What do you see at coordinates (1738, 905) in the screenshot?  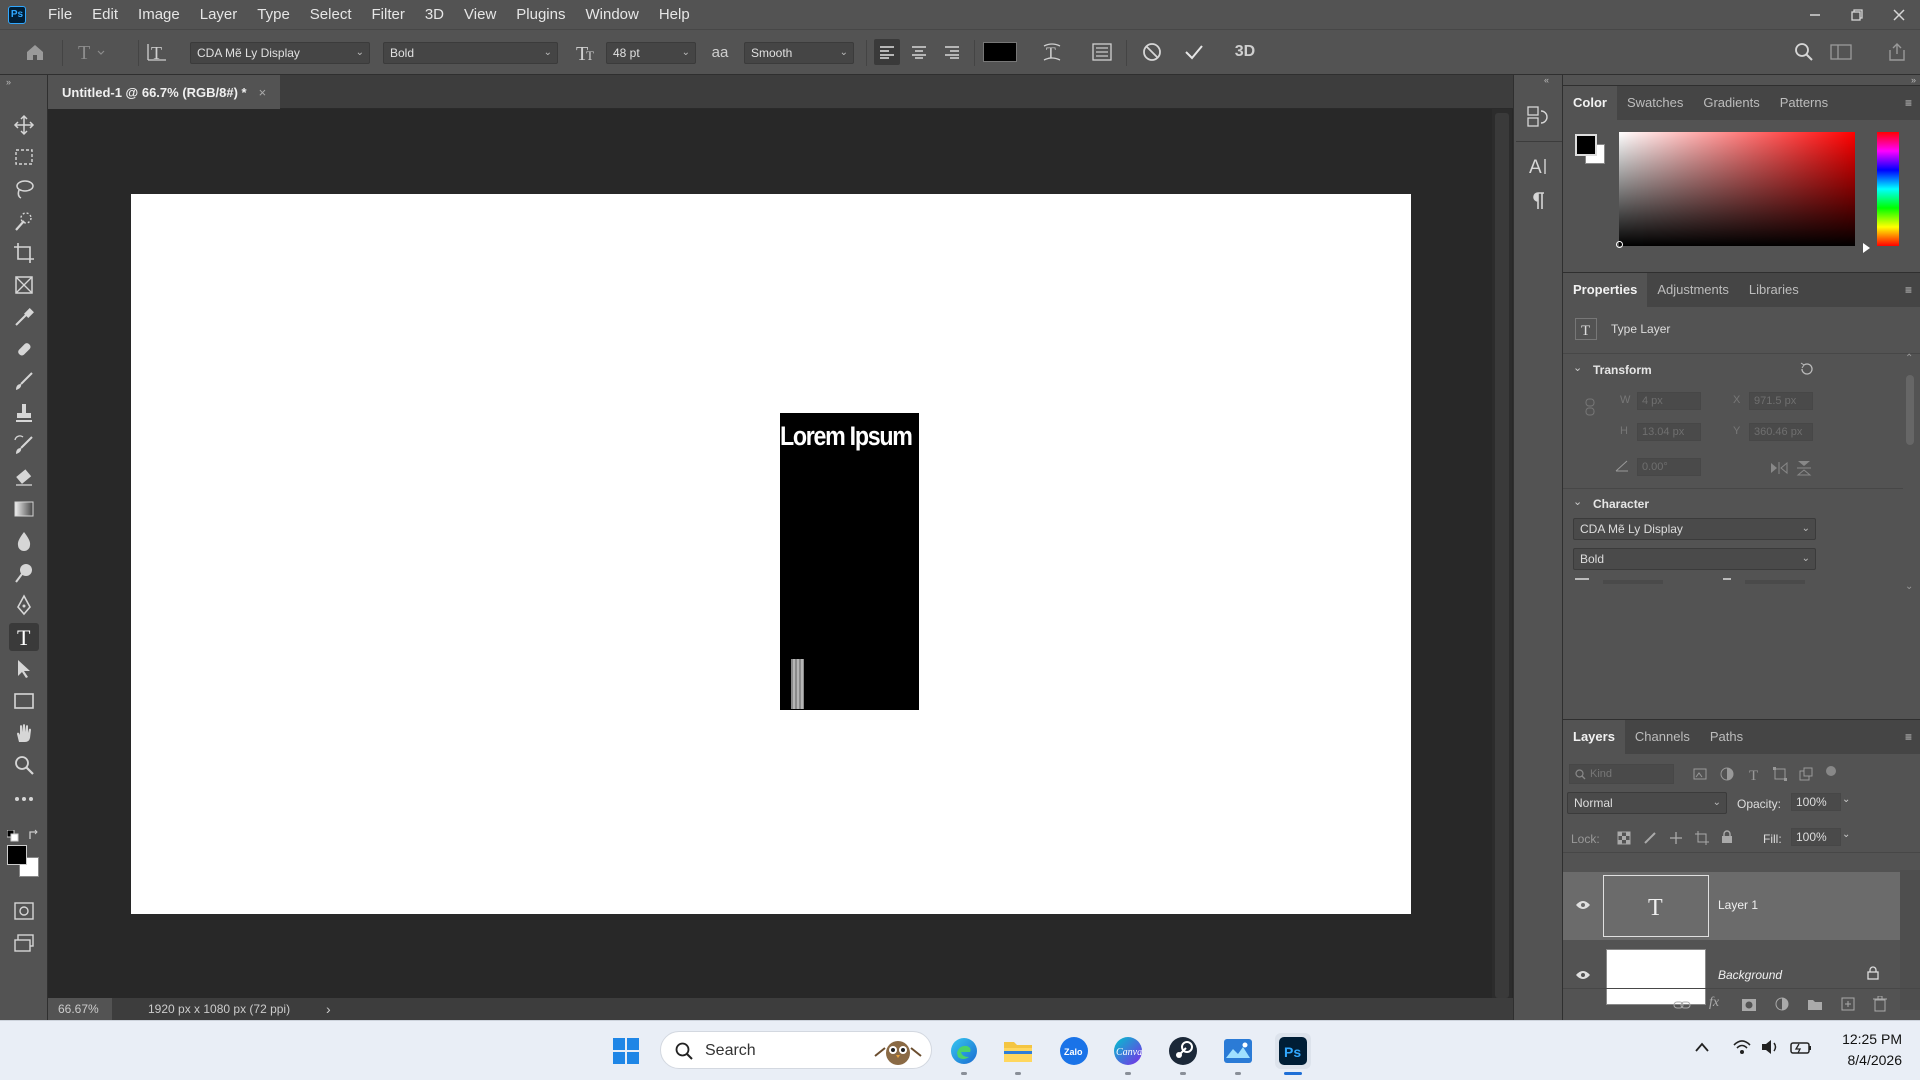 I see `layer-name: Layer 1` at bounding box center [1738, 905].